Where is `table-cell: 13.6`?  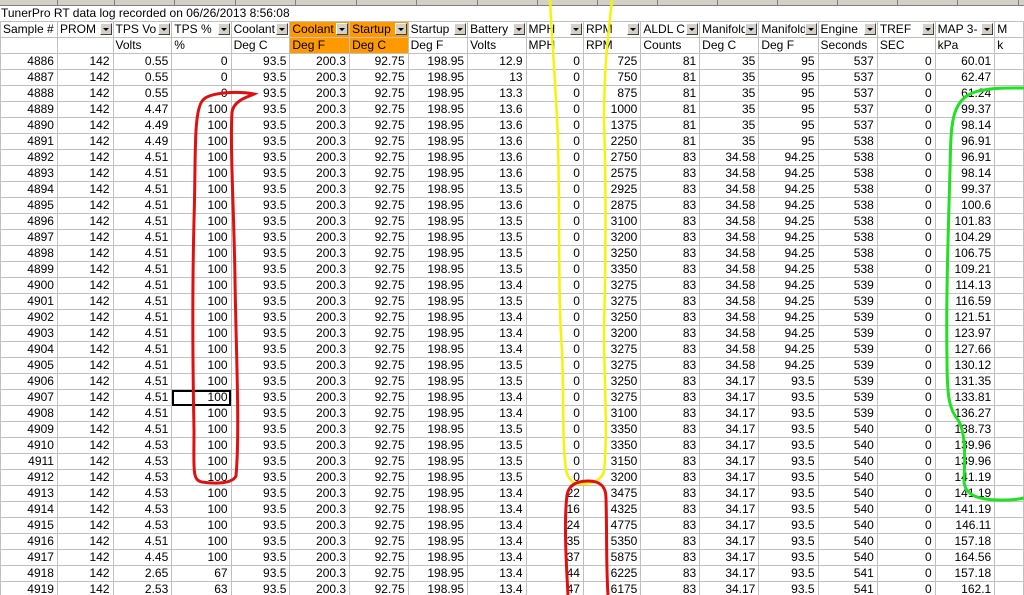
table-cell: 13.6 is located at coordinates (497, 173).